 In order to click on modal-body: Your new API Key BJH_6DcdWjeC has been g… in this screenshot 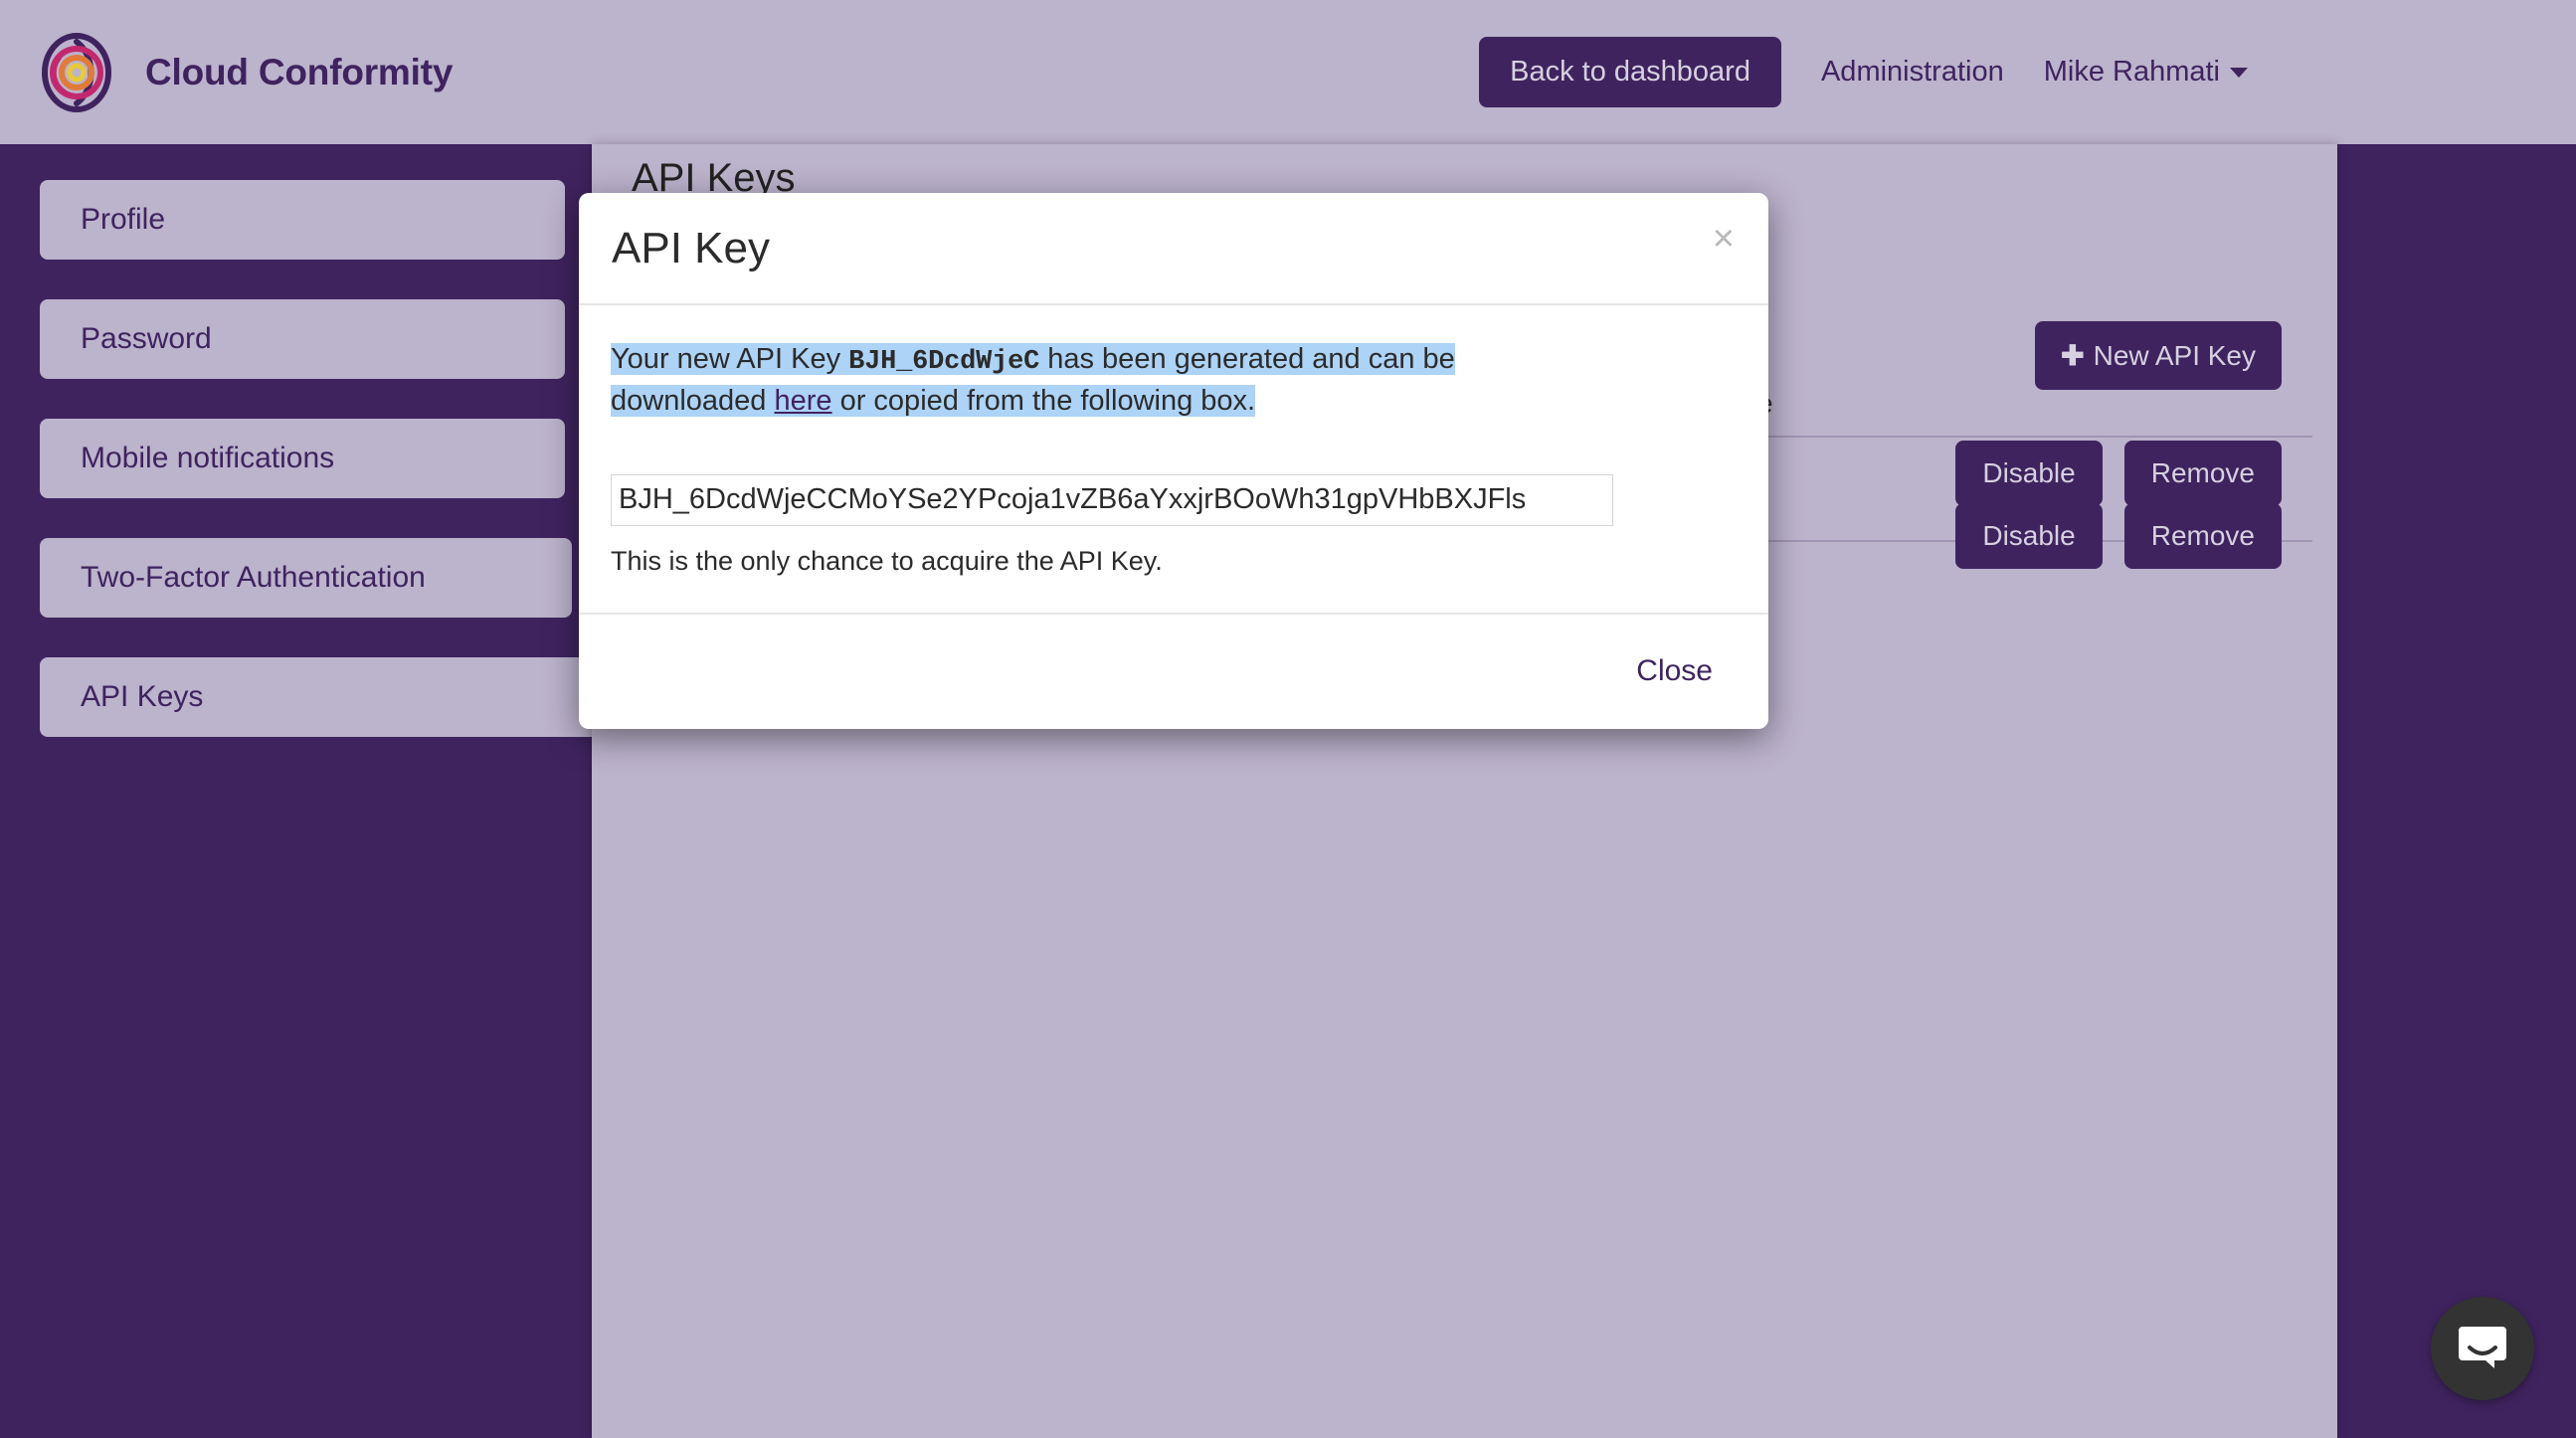, I will do `click(1173, 460)`.